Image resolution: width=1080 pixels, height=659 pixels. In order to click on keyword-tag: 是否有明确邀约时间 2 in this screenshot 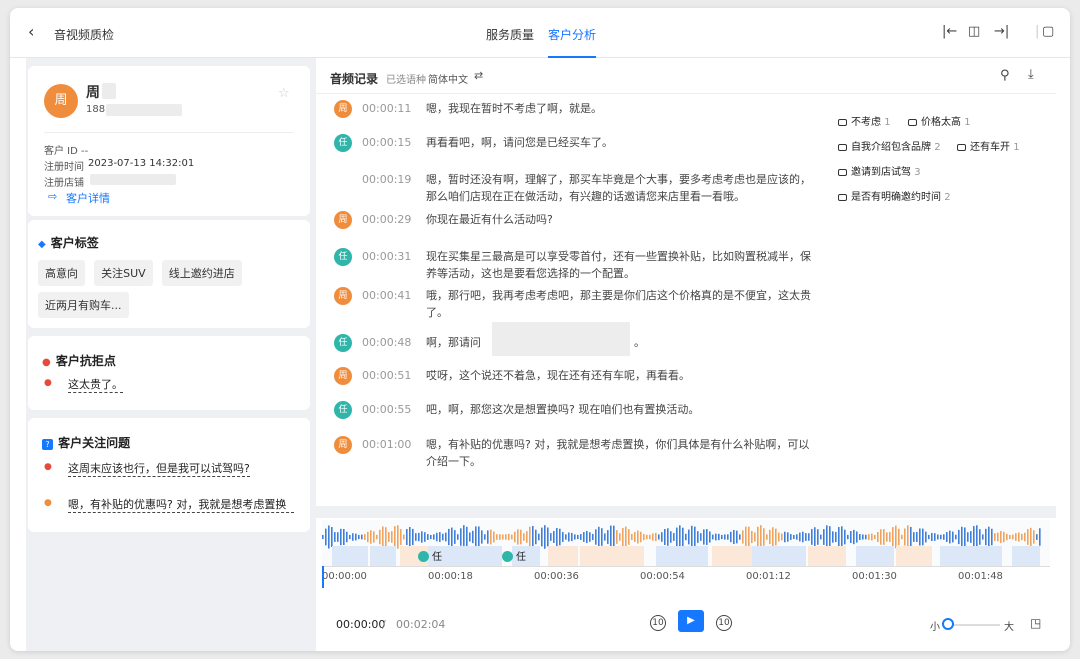, I will do `click(894, 195)`.